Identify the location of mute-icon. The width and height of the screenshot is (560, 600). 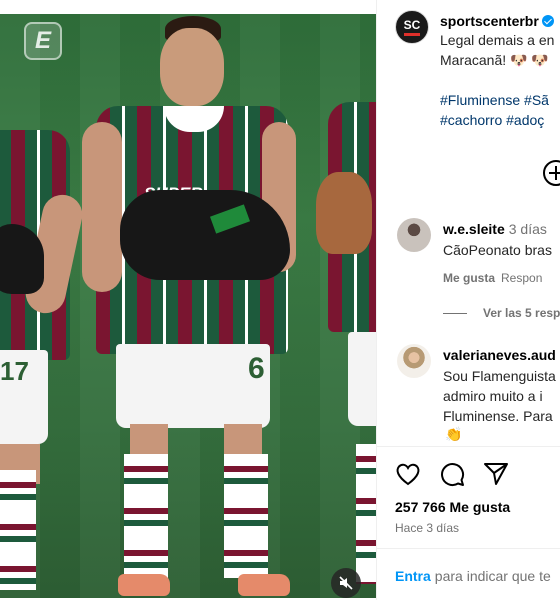
(346, 583).